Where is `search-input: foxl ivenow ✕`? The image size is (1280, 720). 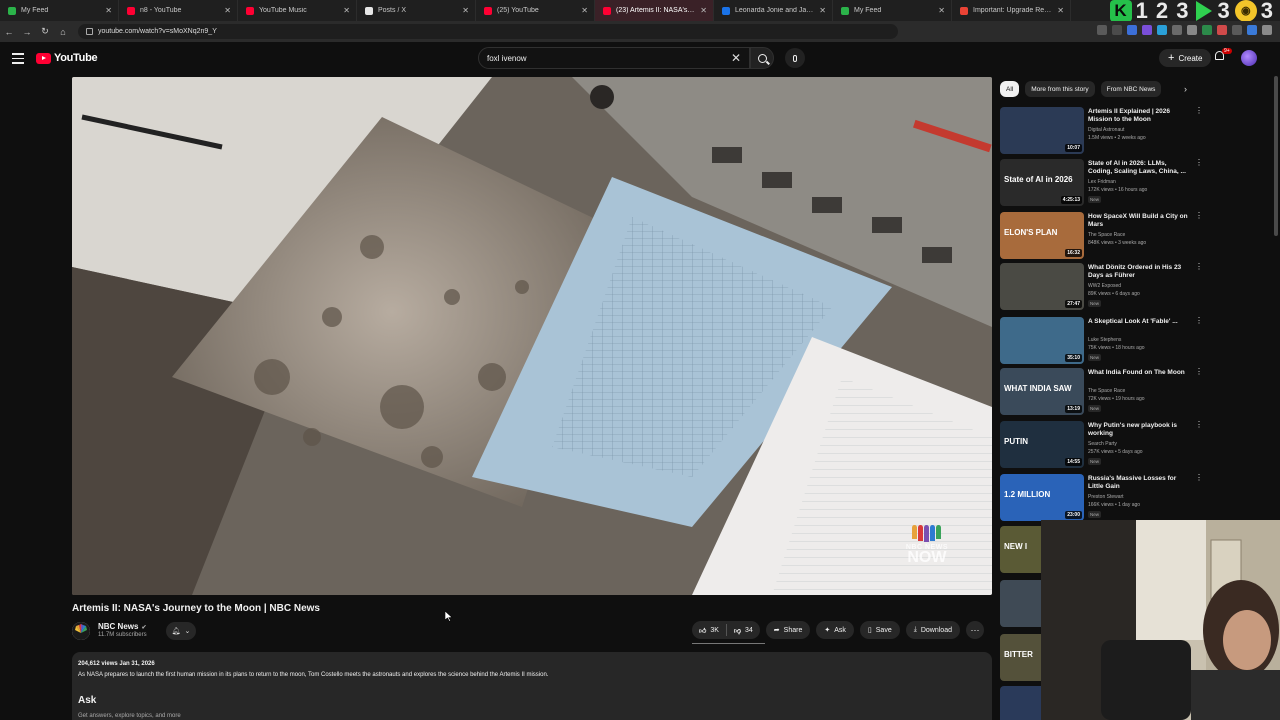
search-input: foxl ivenow ✕ is located at coordinates (614, 58).